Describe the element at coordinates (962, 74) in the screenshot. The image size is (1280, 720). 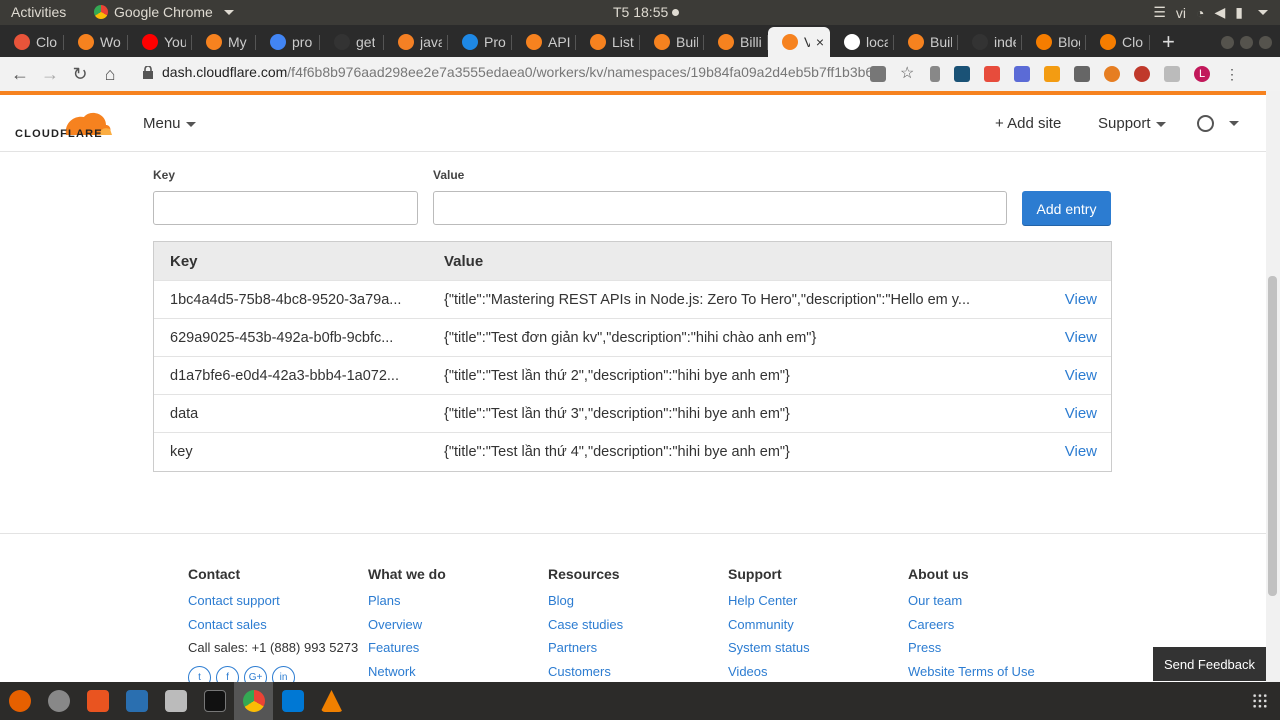
I see `react-icon` at that location.